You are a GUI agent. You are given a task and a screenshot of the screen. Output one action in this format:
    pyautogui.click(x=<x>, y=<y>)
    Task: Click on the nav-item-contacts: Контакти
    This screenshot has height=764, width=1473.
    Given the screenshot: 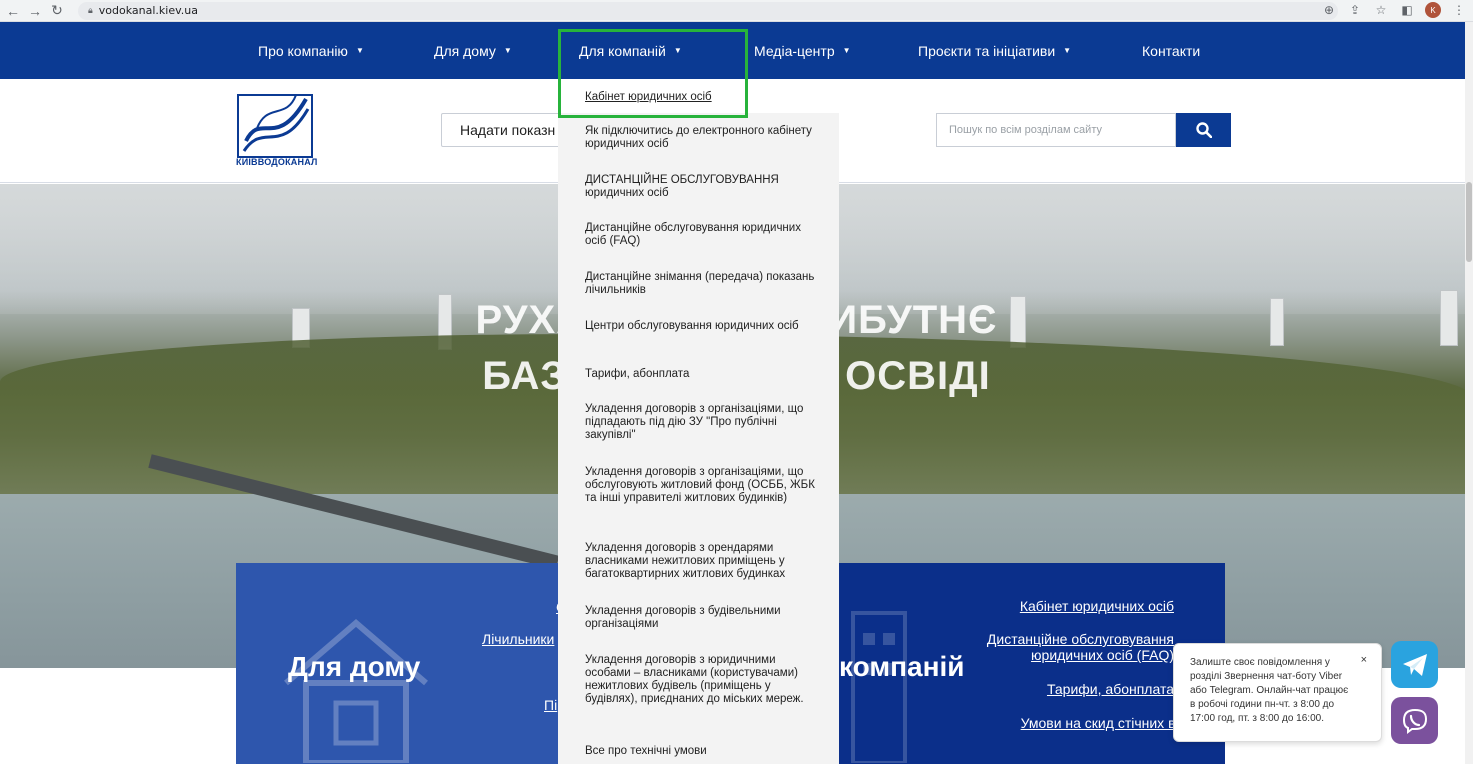 What is the action you would take?
    pyautogui.click(x=1171, y=50)
    